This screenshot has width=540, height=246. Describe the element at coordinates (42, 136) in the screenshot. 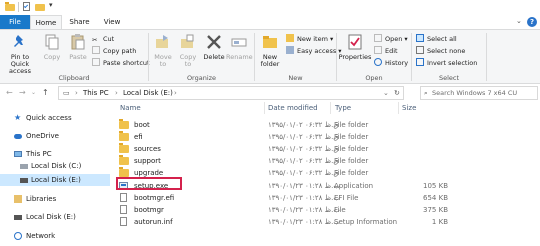

I see `nav-item-label: OneDrive` at that location.